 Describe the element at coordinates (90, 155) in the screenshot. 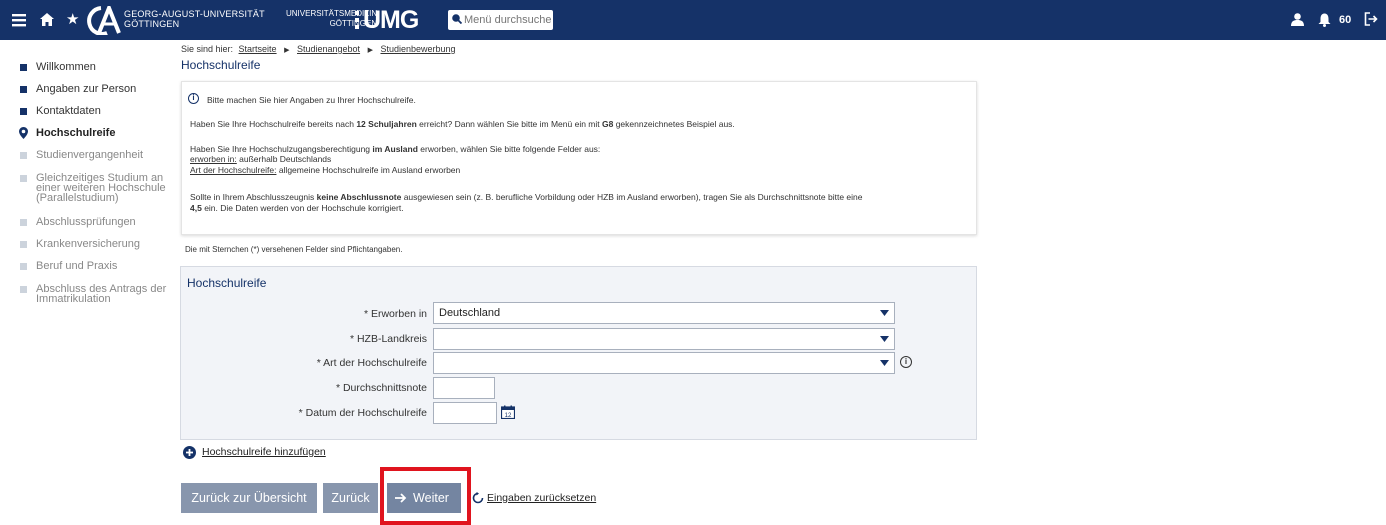

I see `nav-item-label: Studienvergangenheit` at that location.